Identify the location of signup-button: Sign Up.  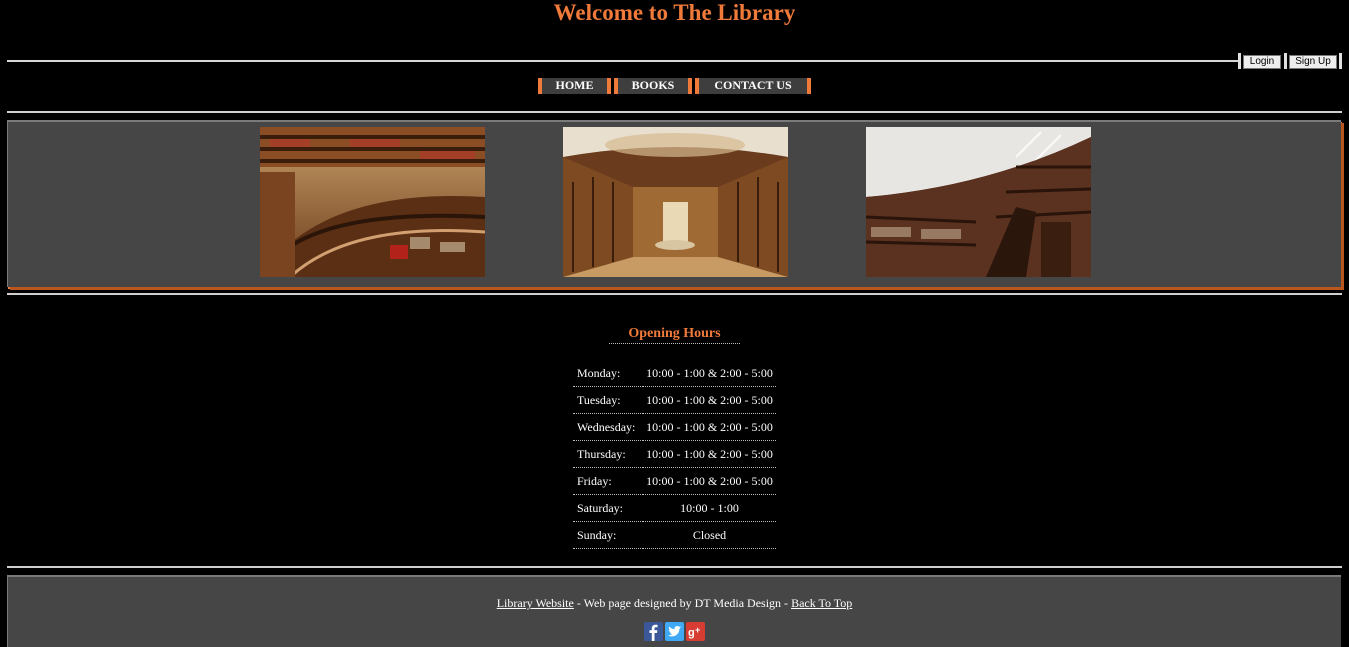
(1313, 62).